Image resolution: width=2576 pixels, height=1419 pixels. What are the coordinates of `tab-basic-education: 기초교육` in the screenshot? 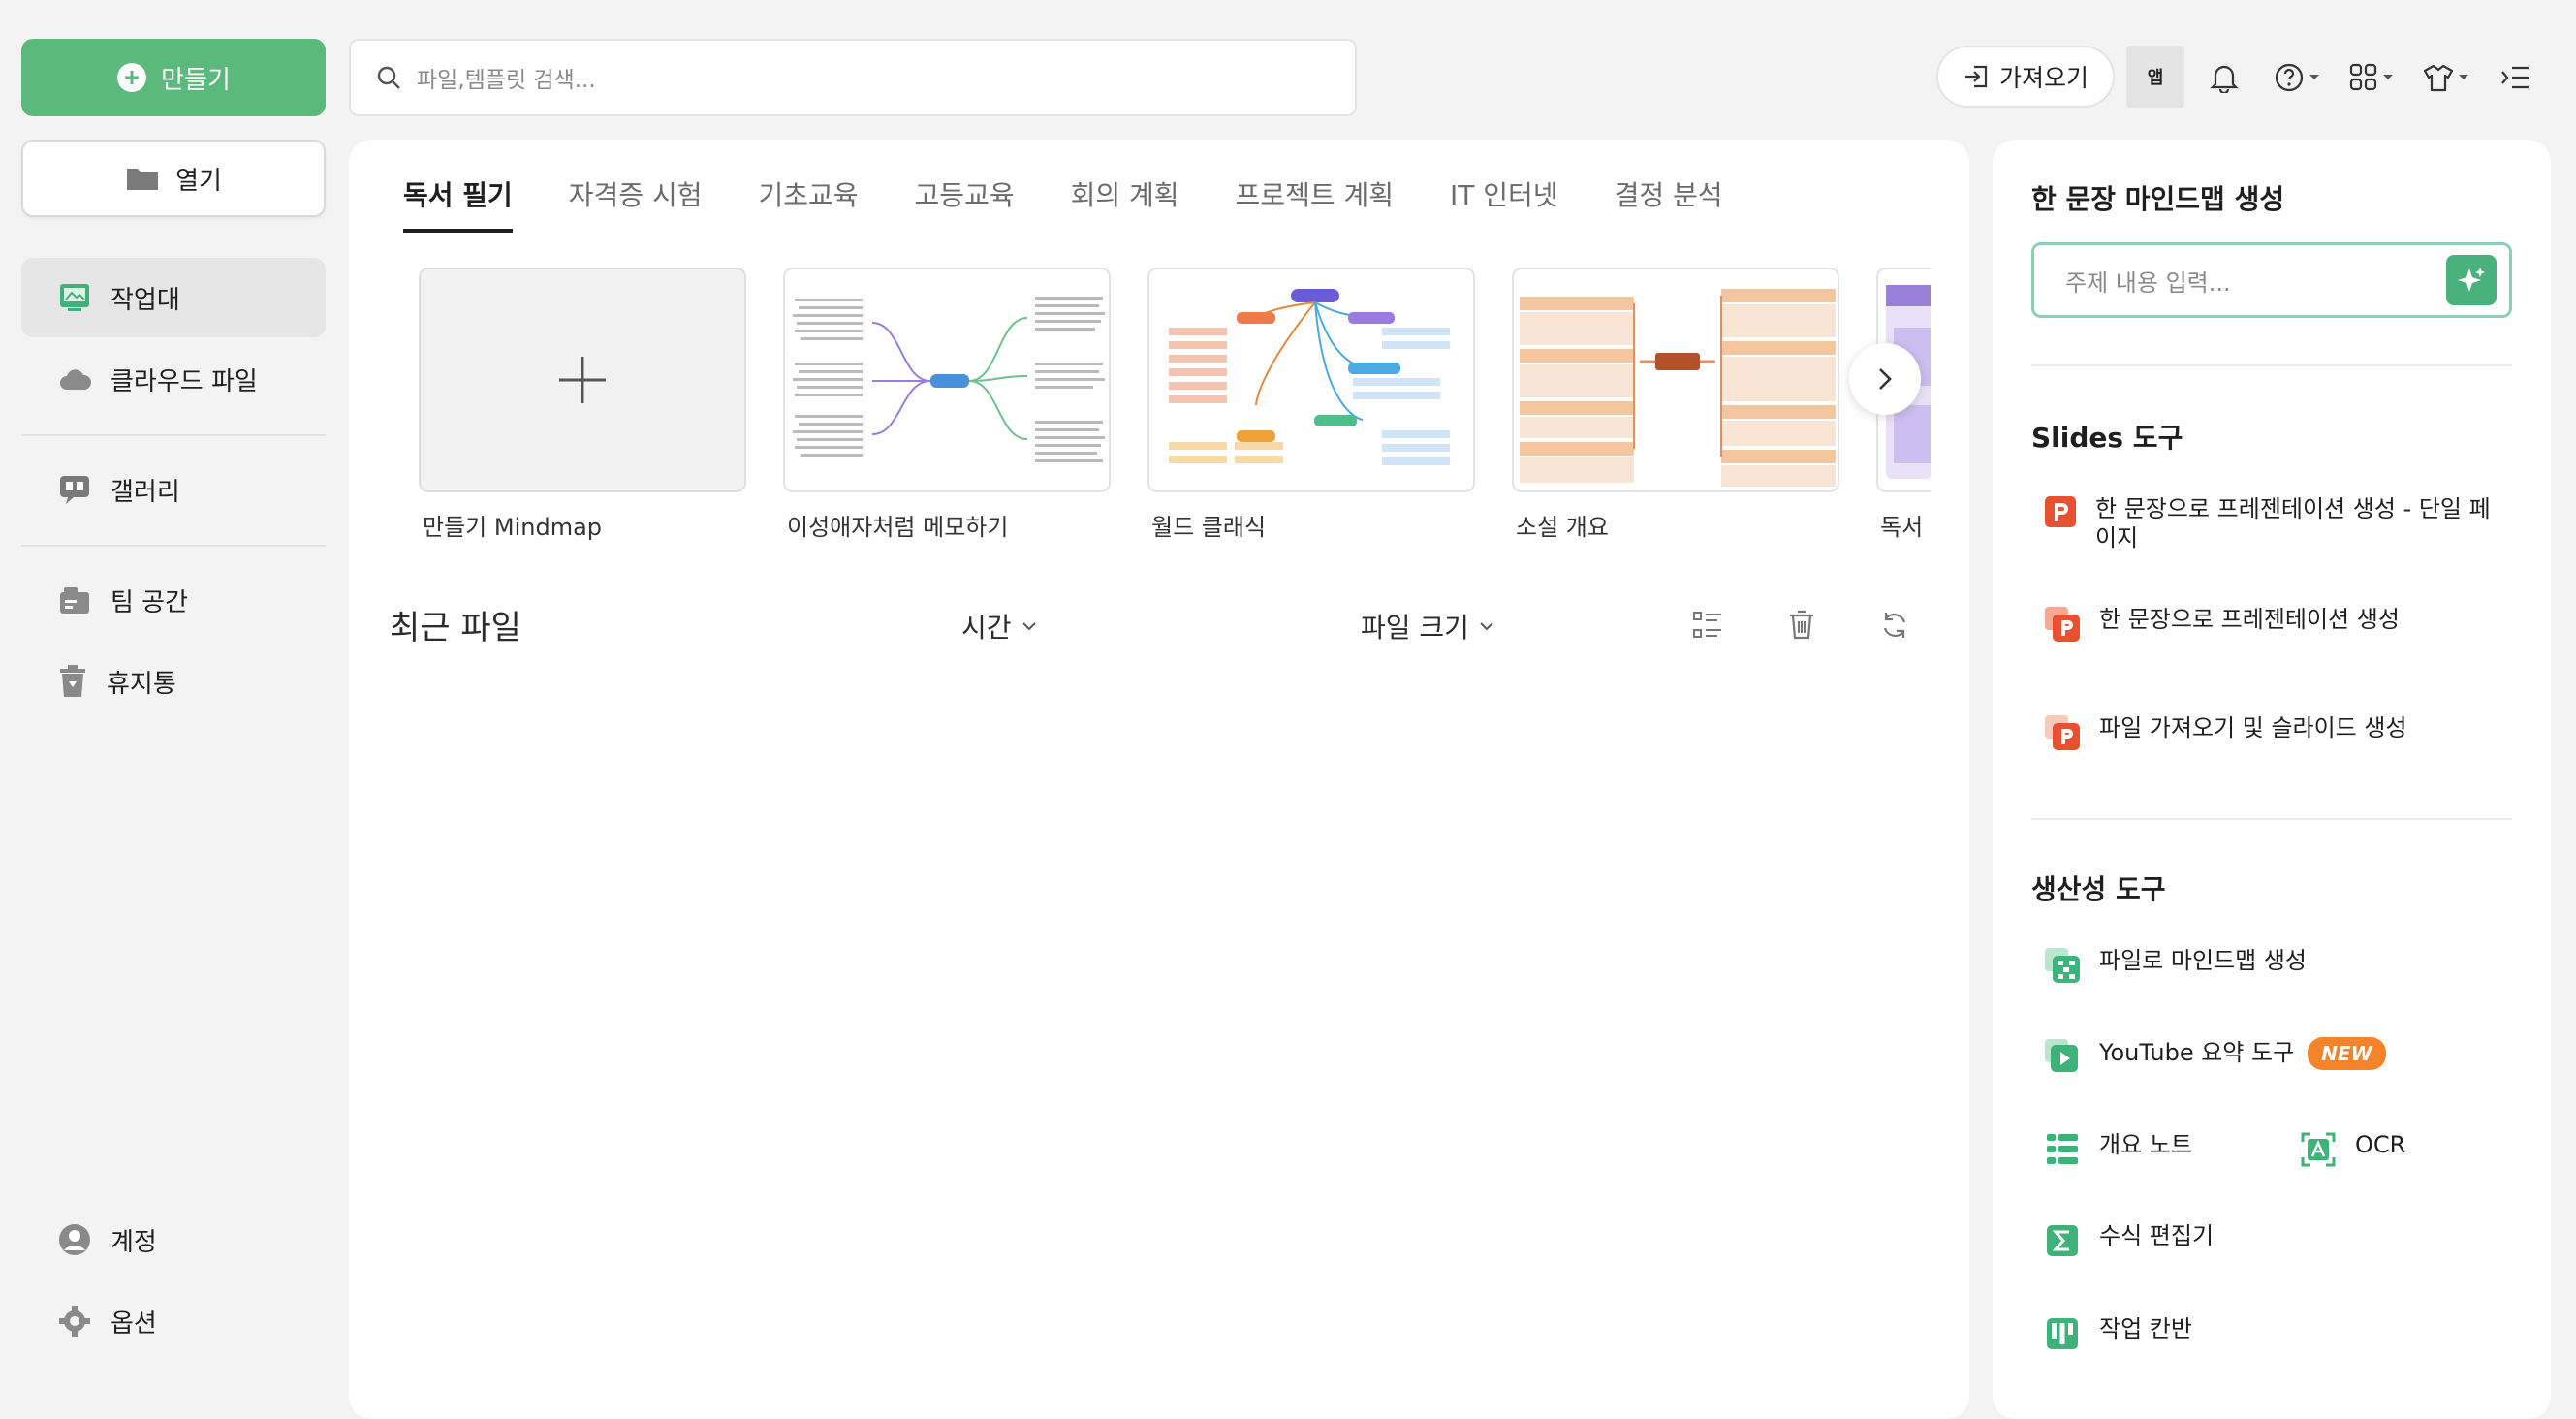 It's located at (809, 203).